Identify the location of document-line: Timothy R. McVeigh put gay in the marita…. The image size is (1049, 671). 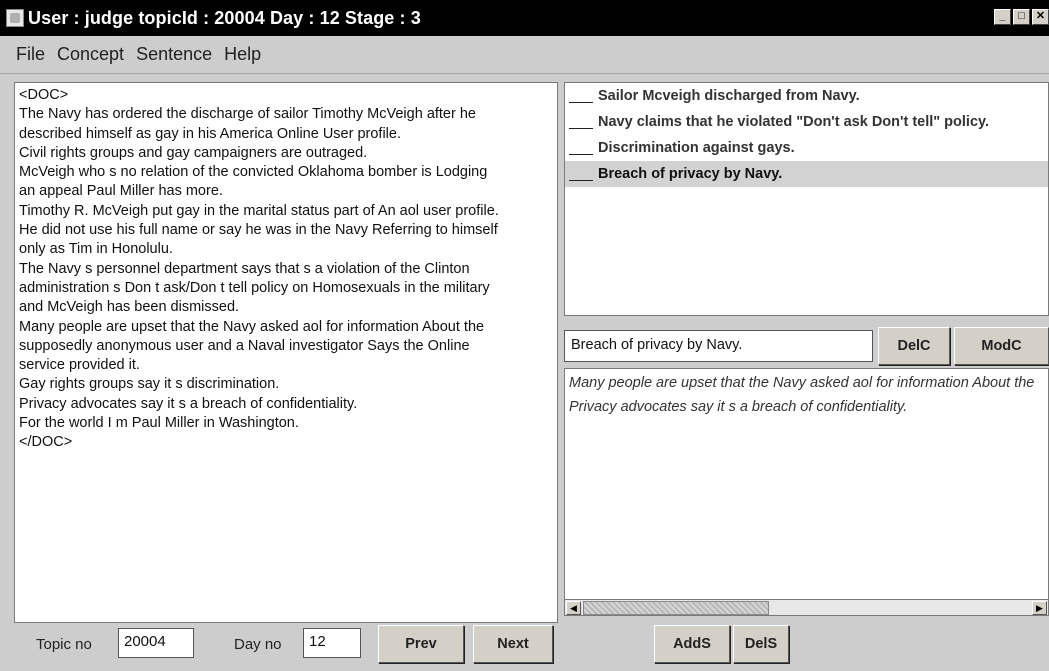
(259, 210).